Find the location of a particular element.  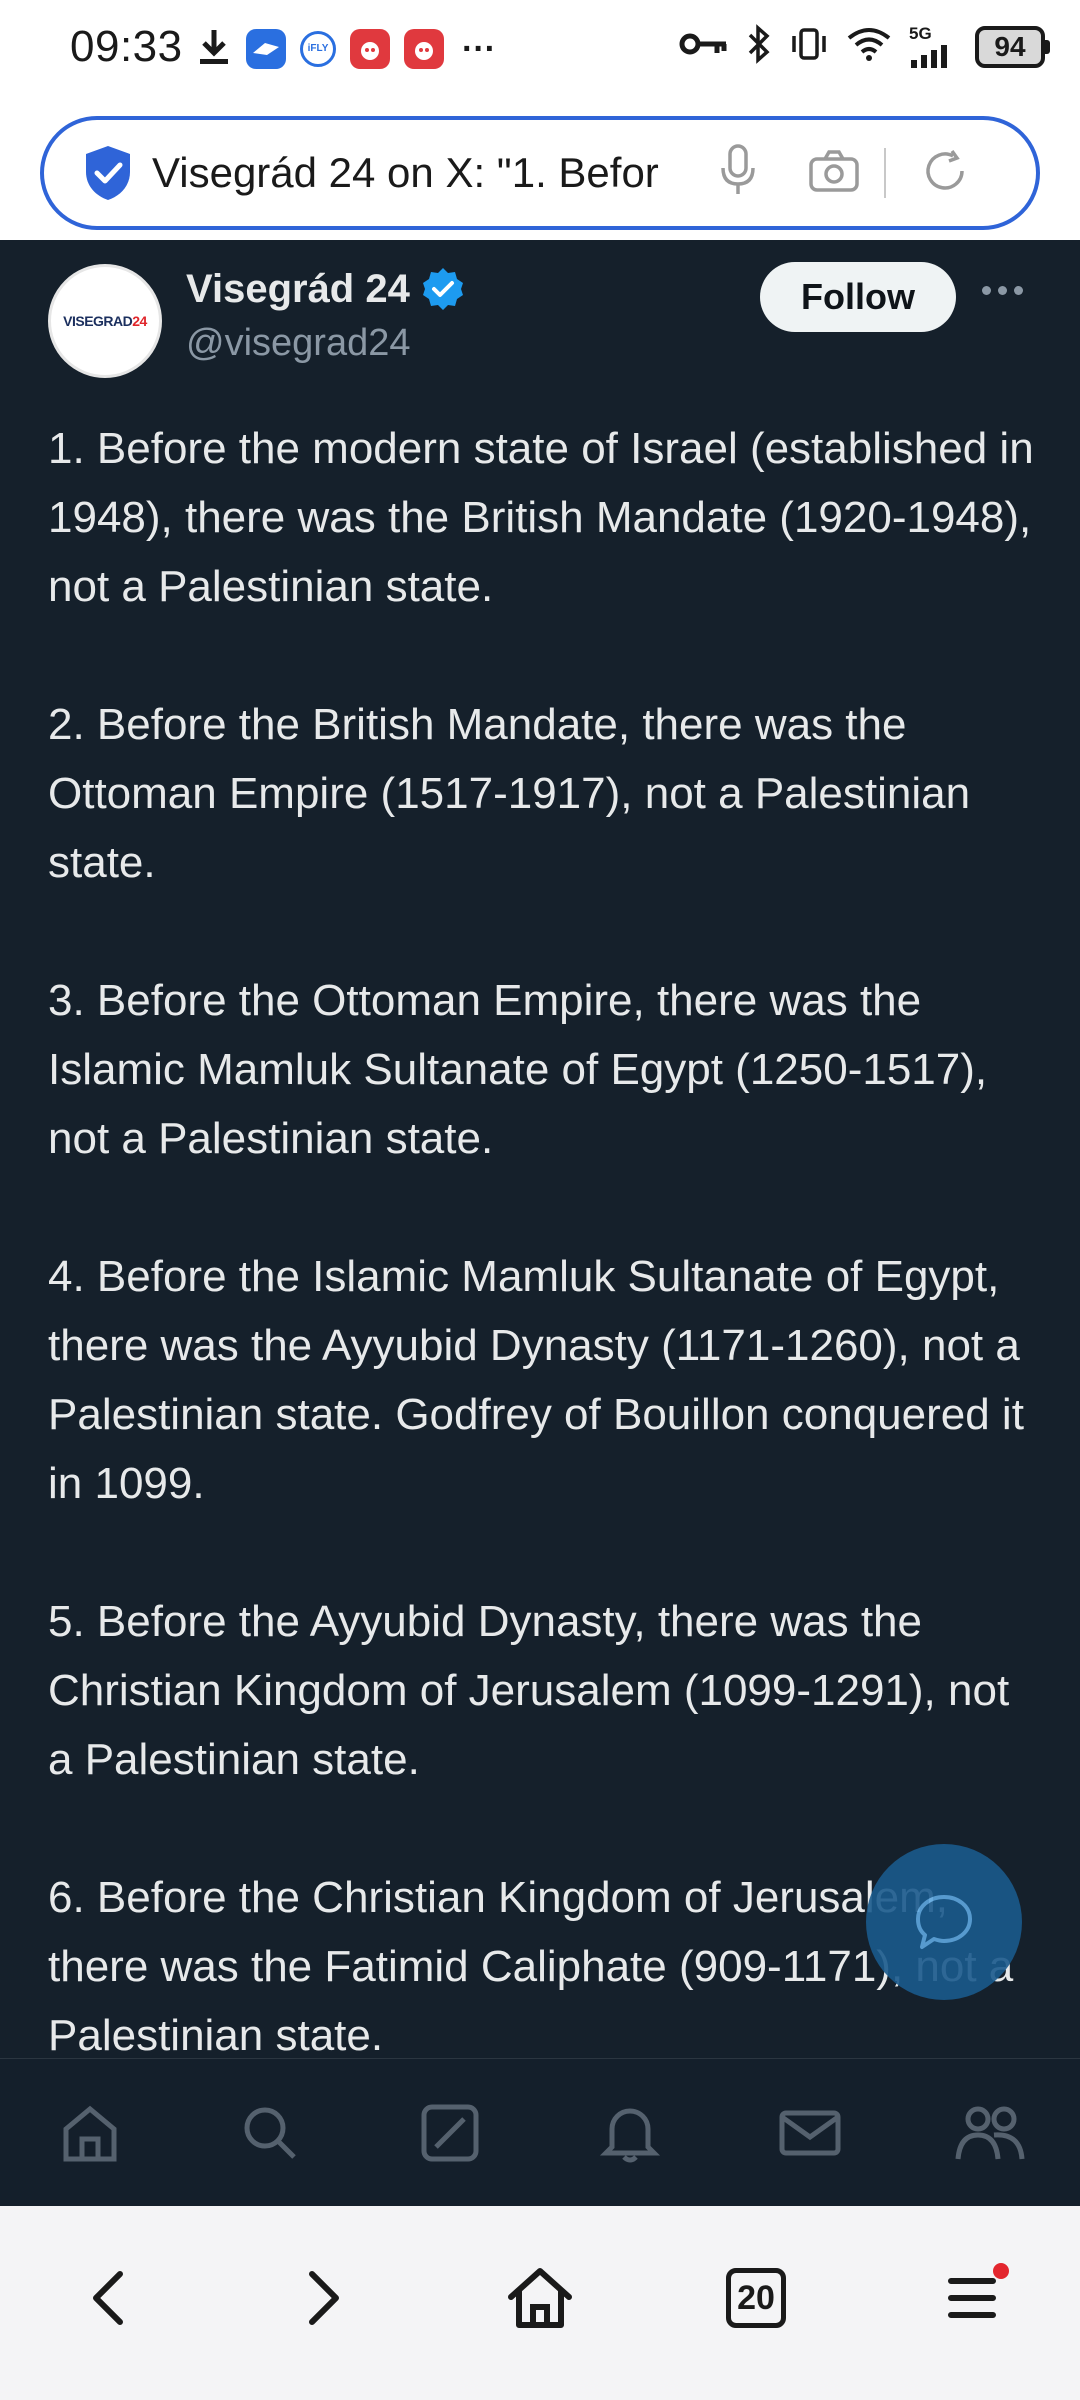

avatar-logo: VISEGRAD24 is located at coordinates (105, 321).